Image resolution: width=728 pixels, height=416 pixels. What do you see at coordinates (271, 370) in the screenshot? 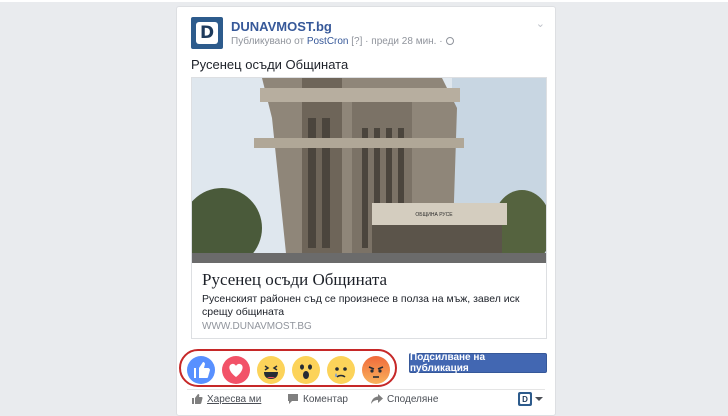
I see `haha-icon` at bounding box center [271, 370].